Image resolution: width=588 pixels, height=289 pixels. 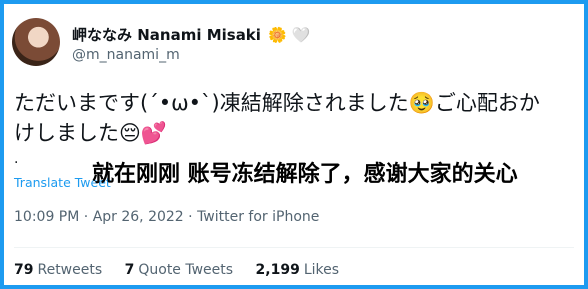 What do you see at coordinates (70, 270) in the screenshot?
I see `retweets-label: Retweets` at bounding box center [70, 270].